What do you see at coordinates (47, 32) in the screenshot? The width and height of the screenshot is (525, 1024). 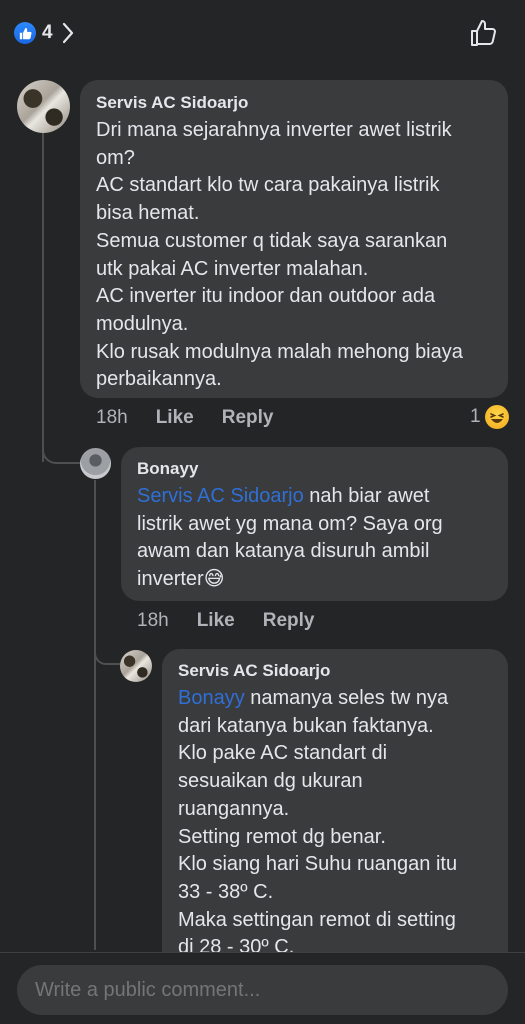 I see `like-count: 4` at bounding box center [47, 32].